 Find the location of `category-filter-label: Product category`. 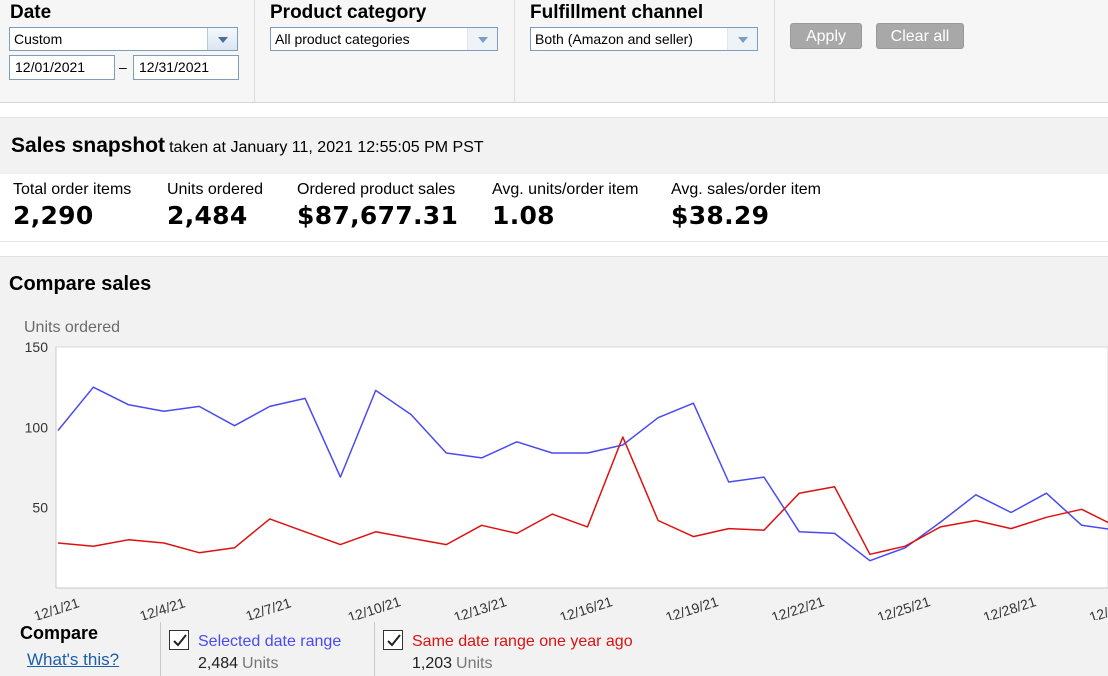

category-filter-label: Product category is located at coordinates (348, 12).